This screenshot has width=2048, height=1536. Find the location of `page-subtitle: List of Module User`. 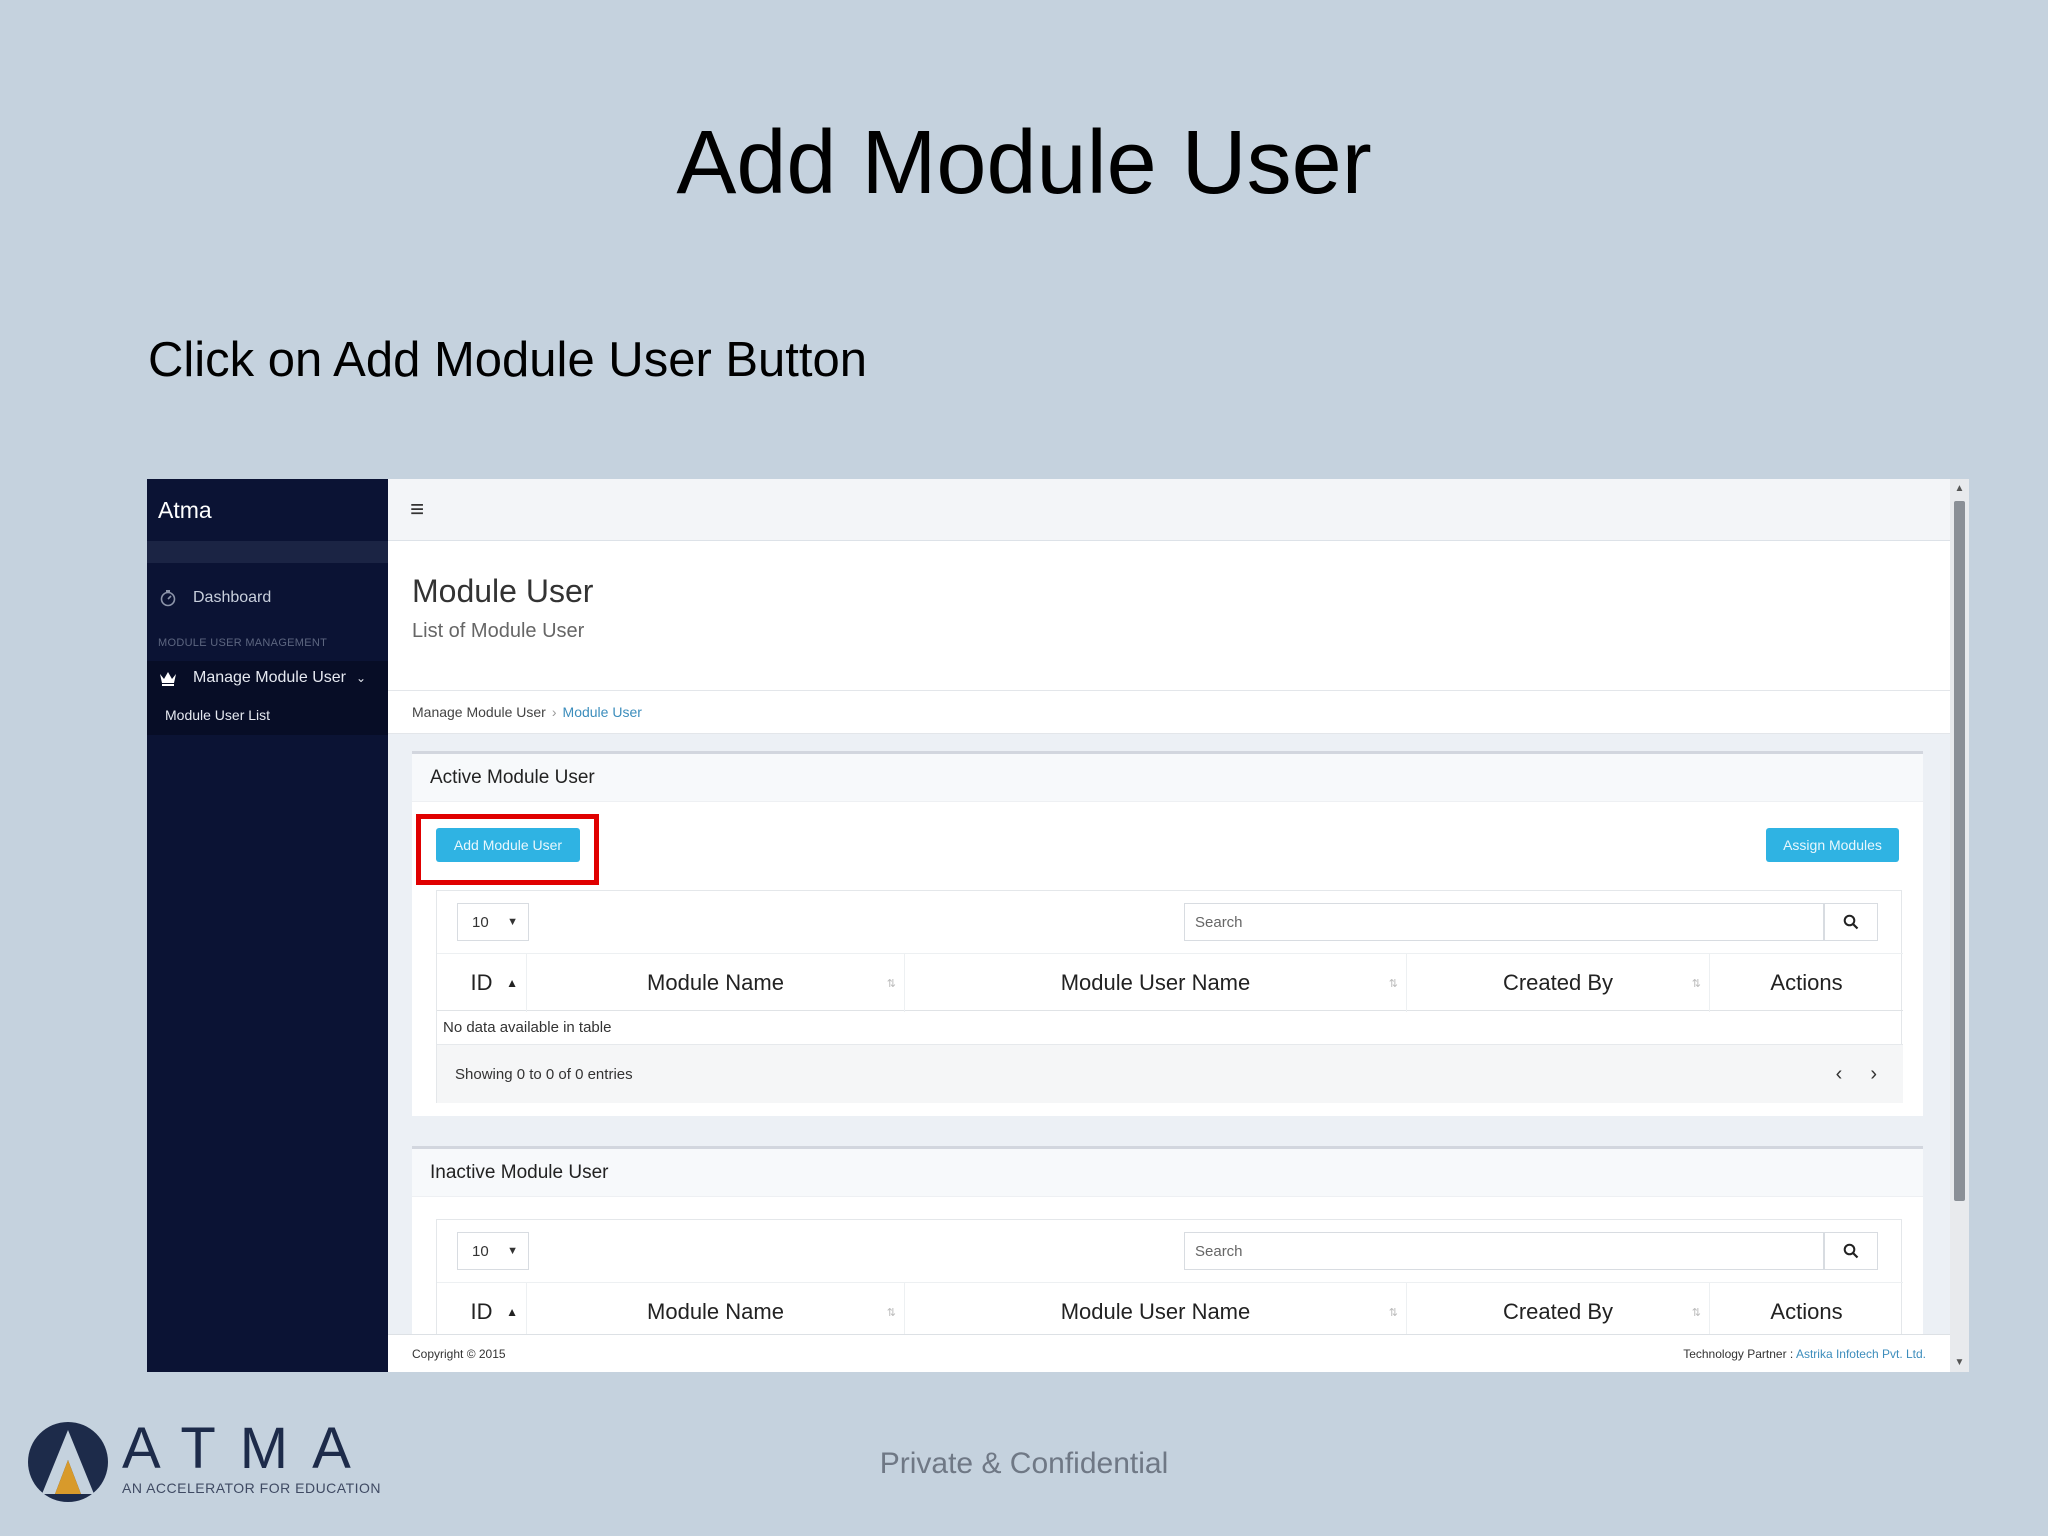

page-subtitle: List of Module User is located at coordinates (498, 631).